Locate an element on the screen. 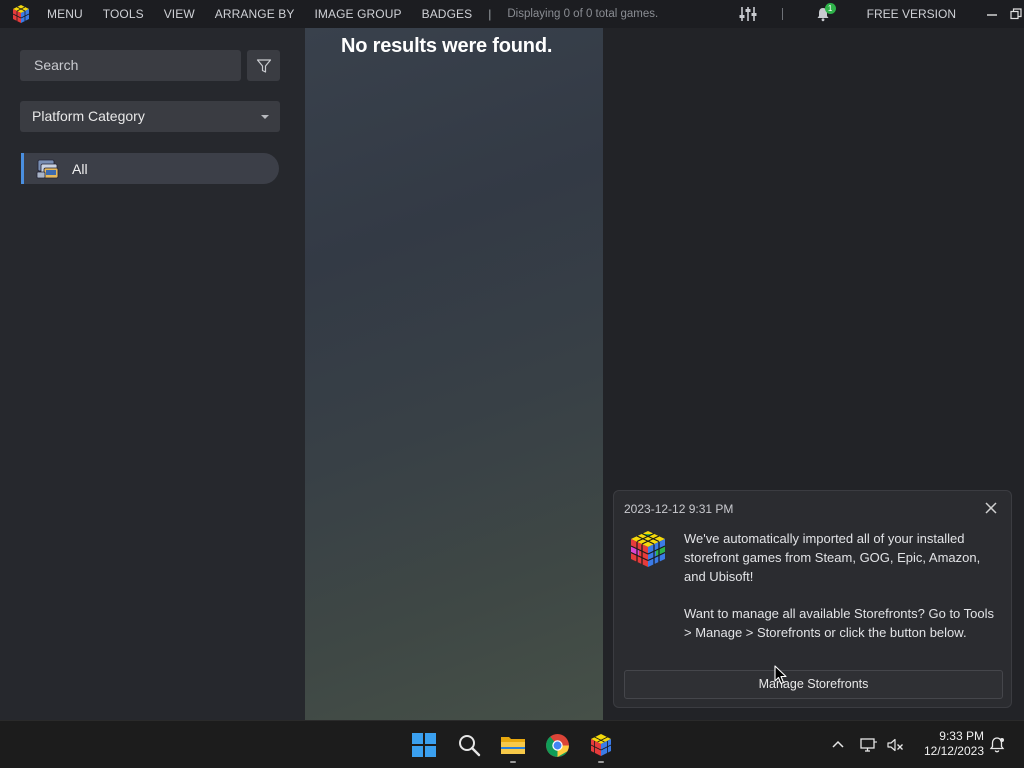  menu-tools: TOOLS is located at coordinates (123, 14).